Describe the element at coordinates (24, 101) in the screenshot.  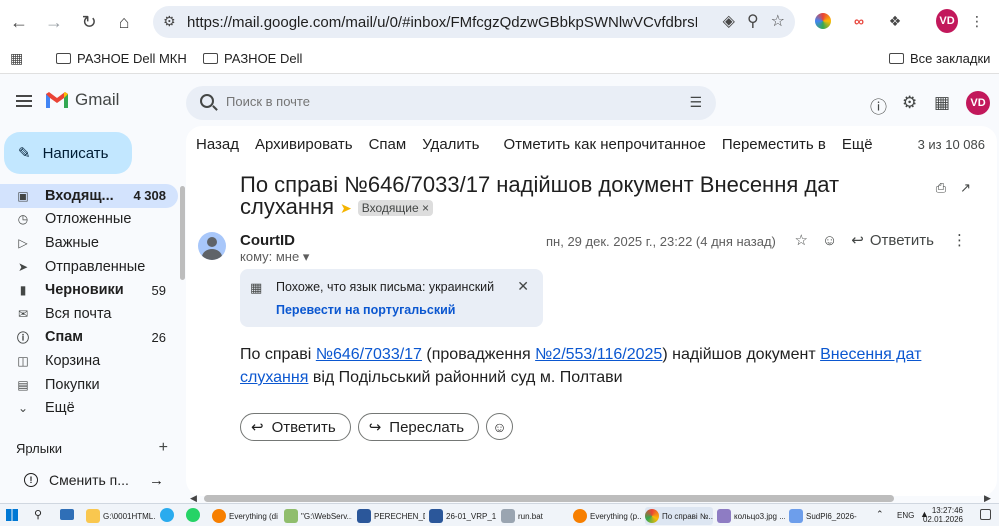
I see `main-menu-icon` at that location.